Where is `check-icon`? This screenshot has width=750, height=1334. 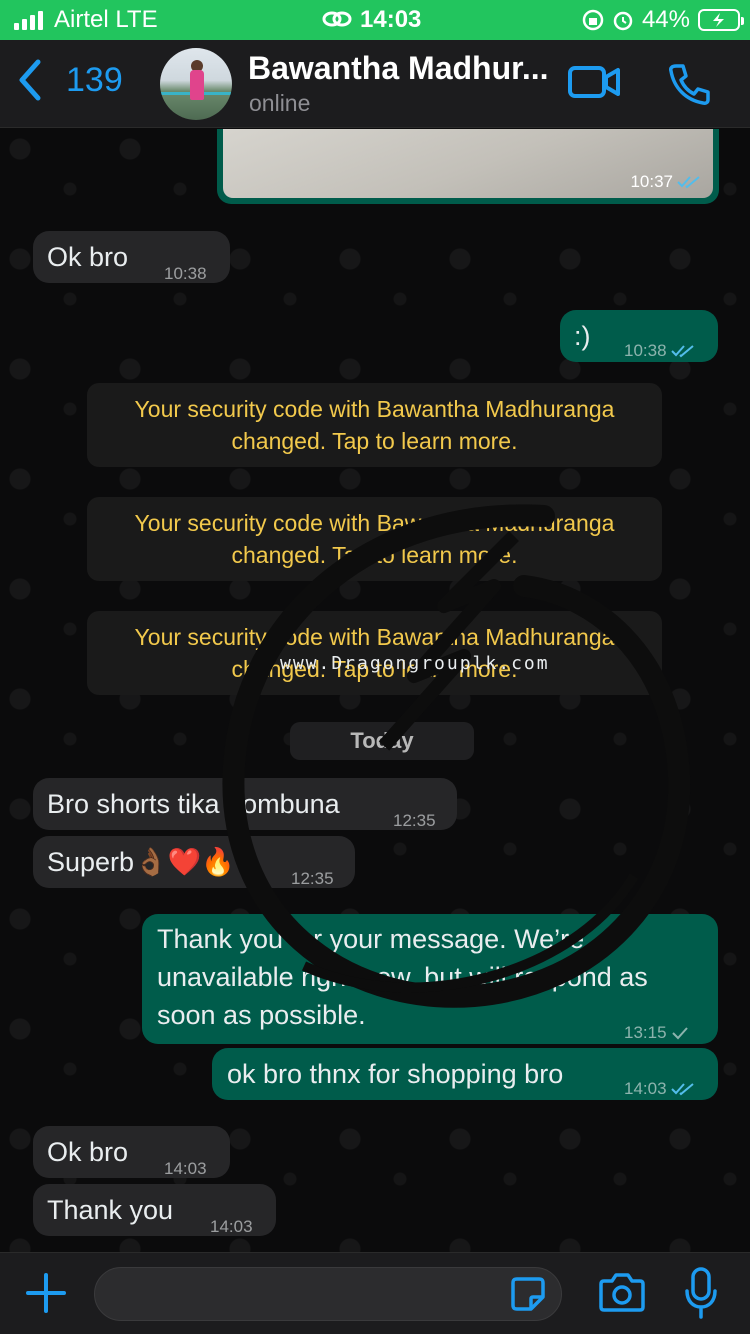
check-icon is located at coordinates (679, 1033).